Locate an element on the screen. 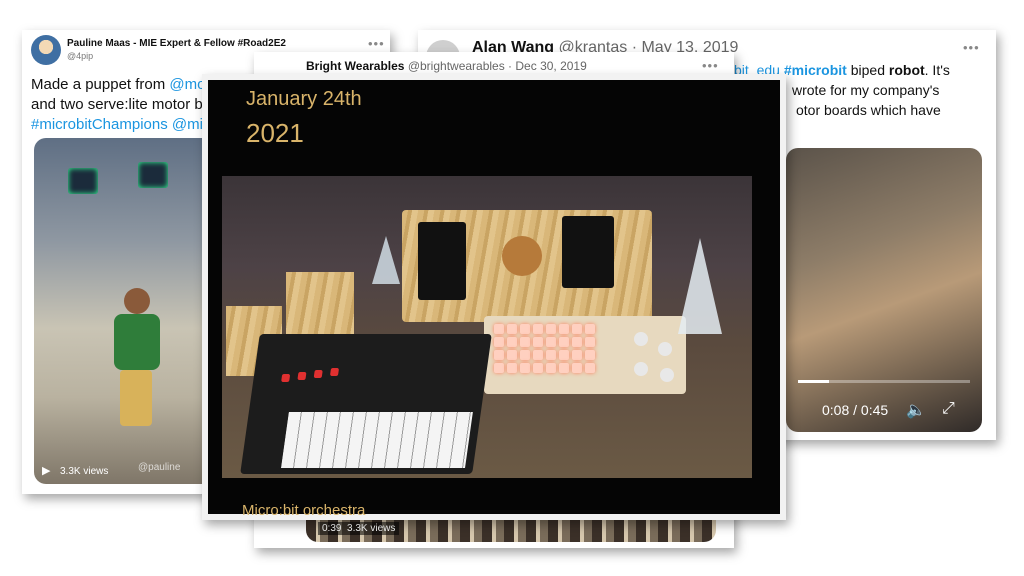 The image size is (1024, 576). video-watermark: @pauline is located at coordinates (159, 467).